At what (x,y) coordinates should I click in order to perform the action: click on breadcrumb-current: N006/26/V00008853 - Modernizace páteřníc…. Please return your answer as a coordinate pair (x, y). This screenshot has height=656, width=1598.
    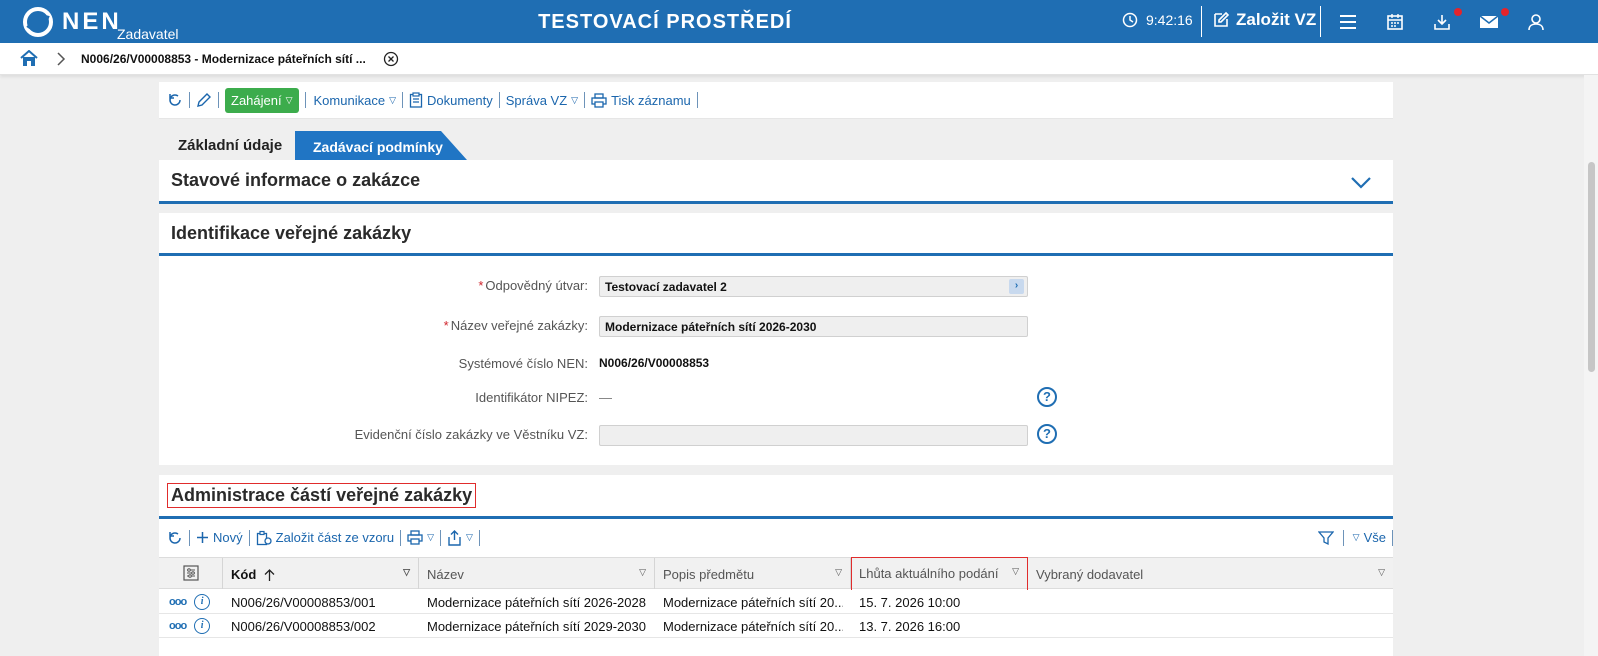
    Looking at the image, I should click on (223, 59).